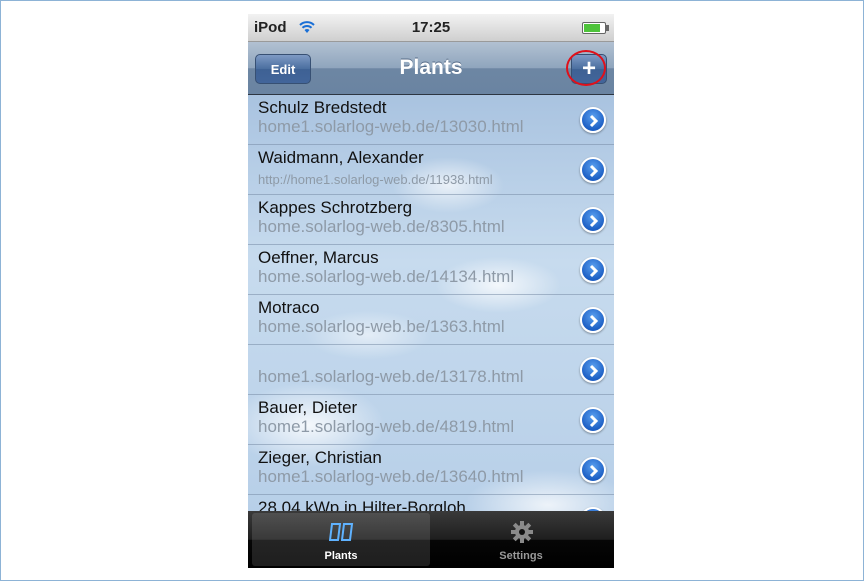  I want to click on navigation-bar: Edit Plants +, so click(431, 68).